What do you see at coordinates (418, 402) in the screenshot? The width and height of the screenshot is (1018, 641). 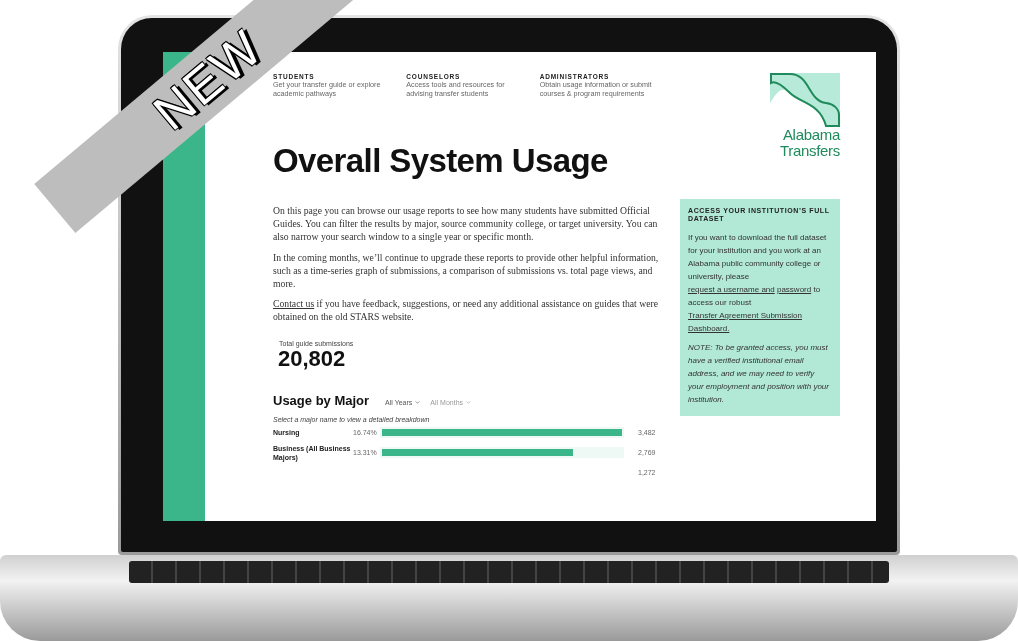 I see `caret-icon` at bounding box center [418, 402].